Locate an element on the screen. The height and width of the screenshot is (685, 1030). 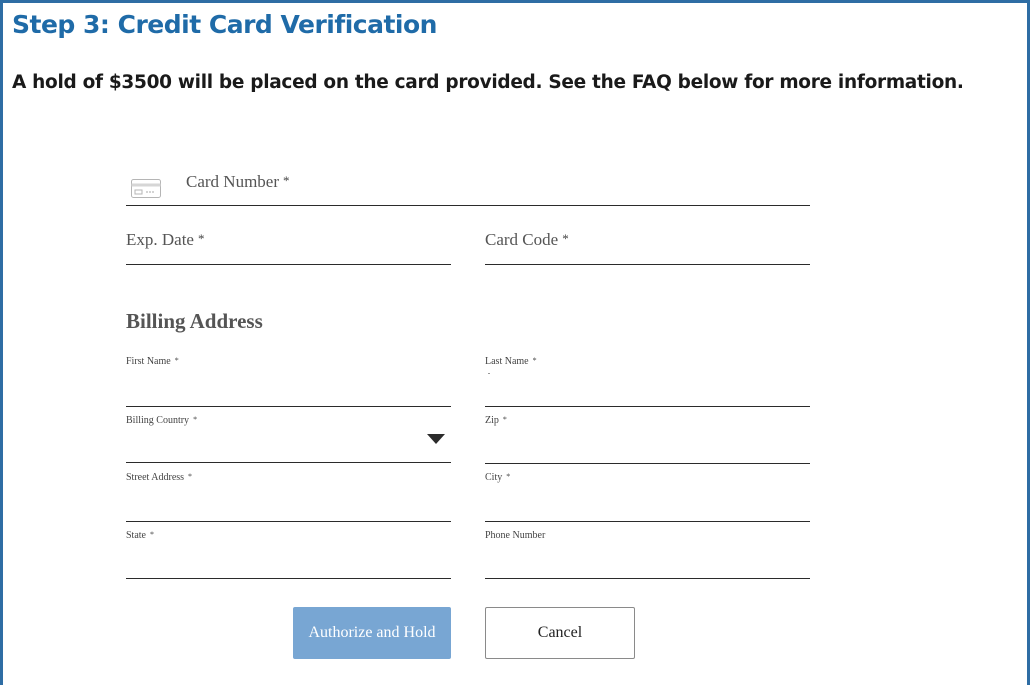
zip-input is located at coordinates (647, 437).